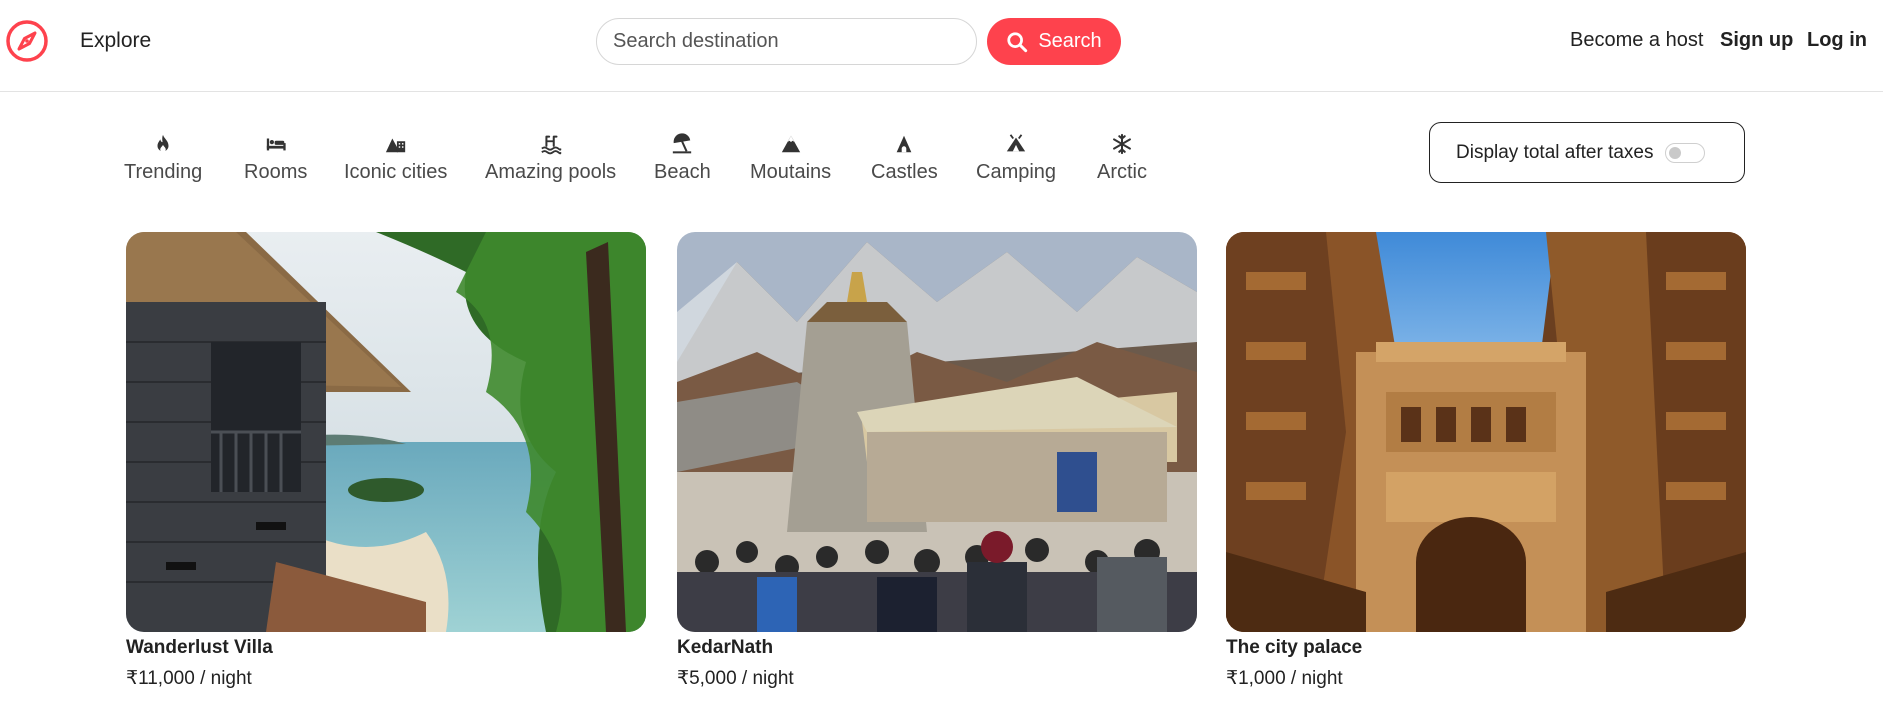  What do you see at coordinates (1284, 678) in the screenshot?
I see `listing-price: ₹1,000 / night` at bounding box center [1284, 678].